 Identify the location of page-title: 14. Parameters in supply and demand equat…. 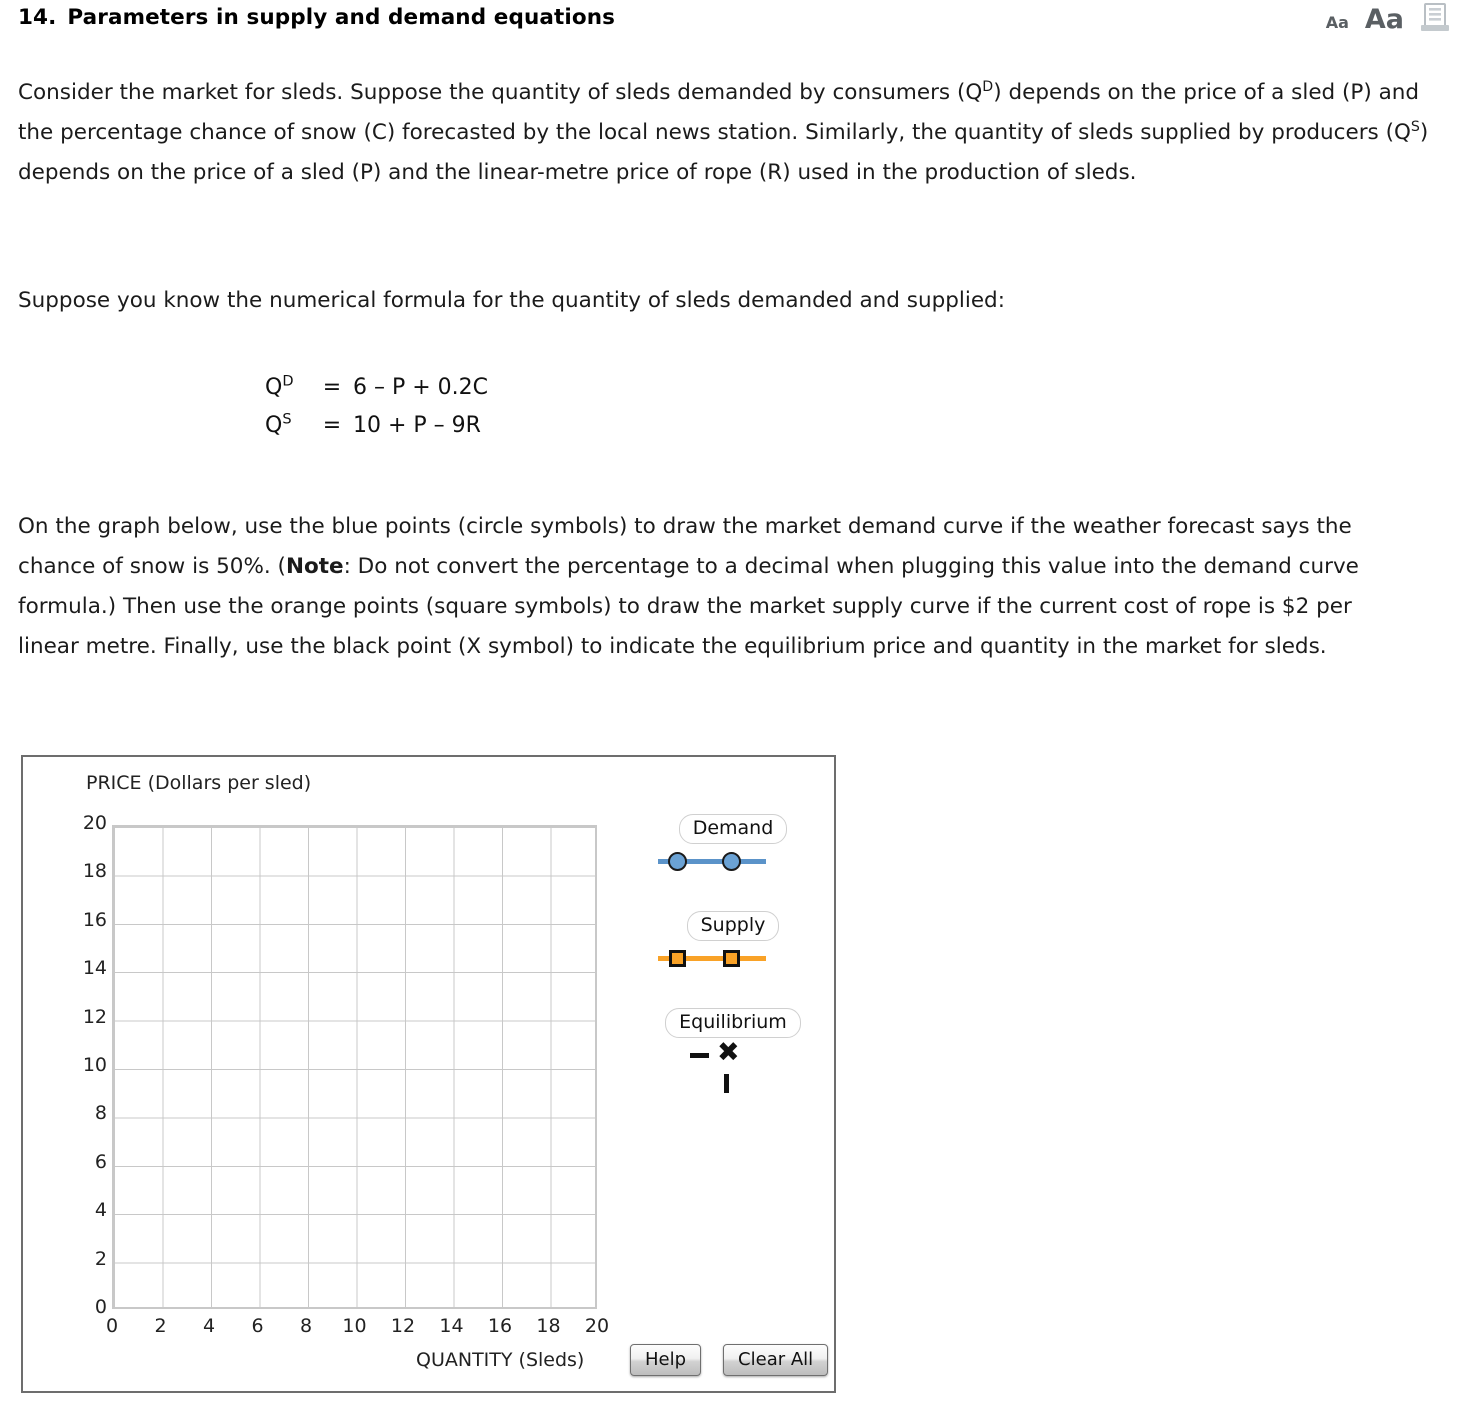
(316, 17).